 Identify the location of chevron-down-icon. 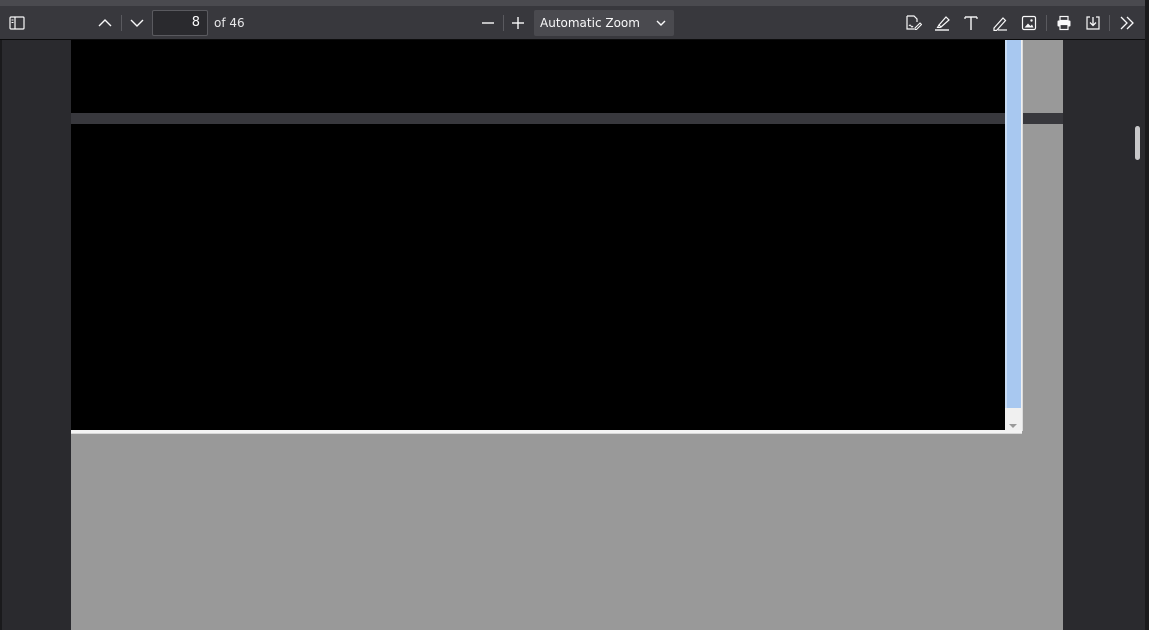
(137, 23).